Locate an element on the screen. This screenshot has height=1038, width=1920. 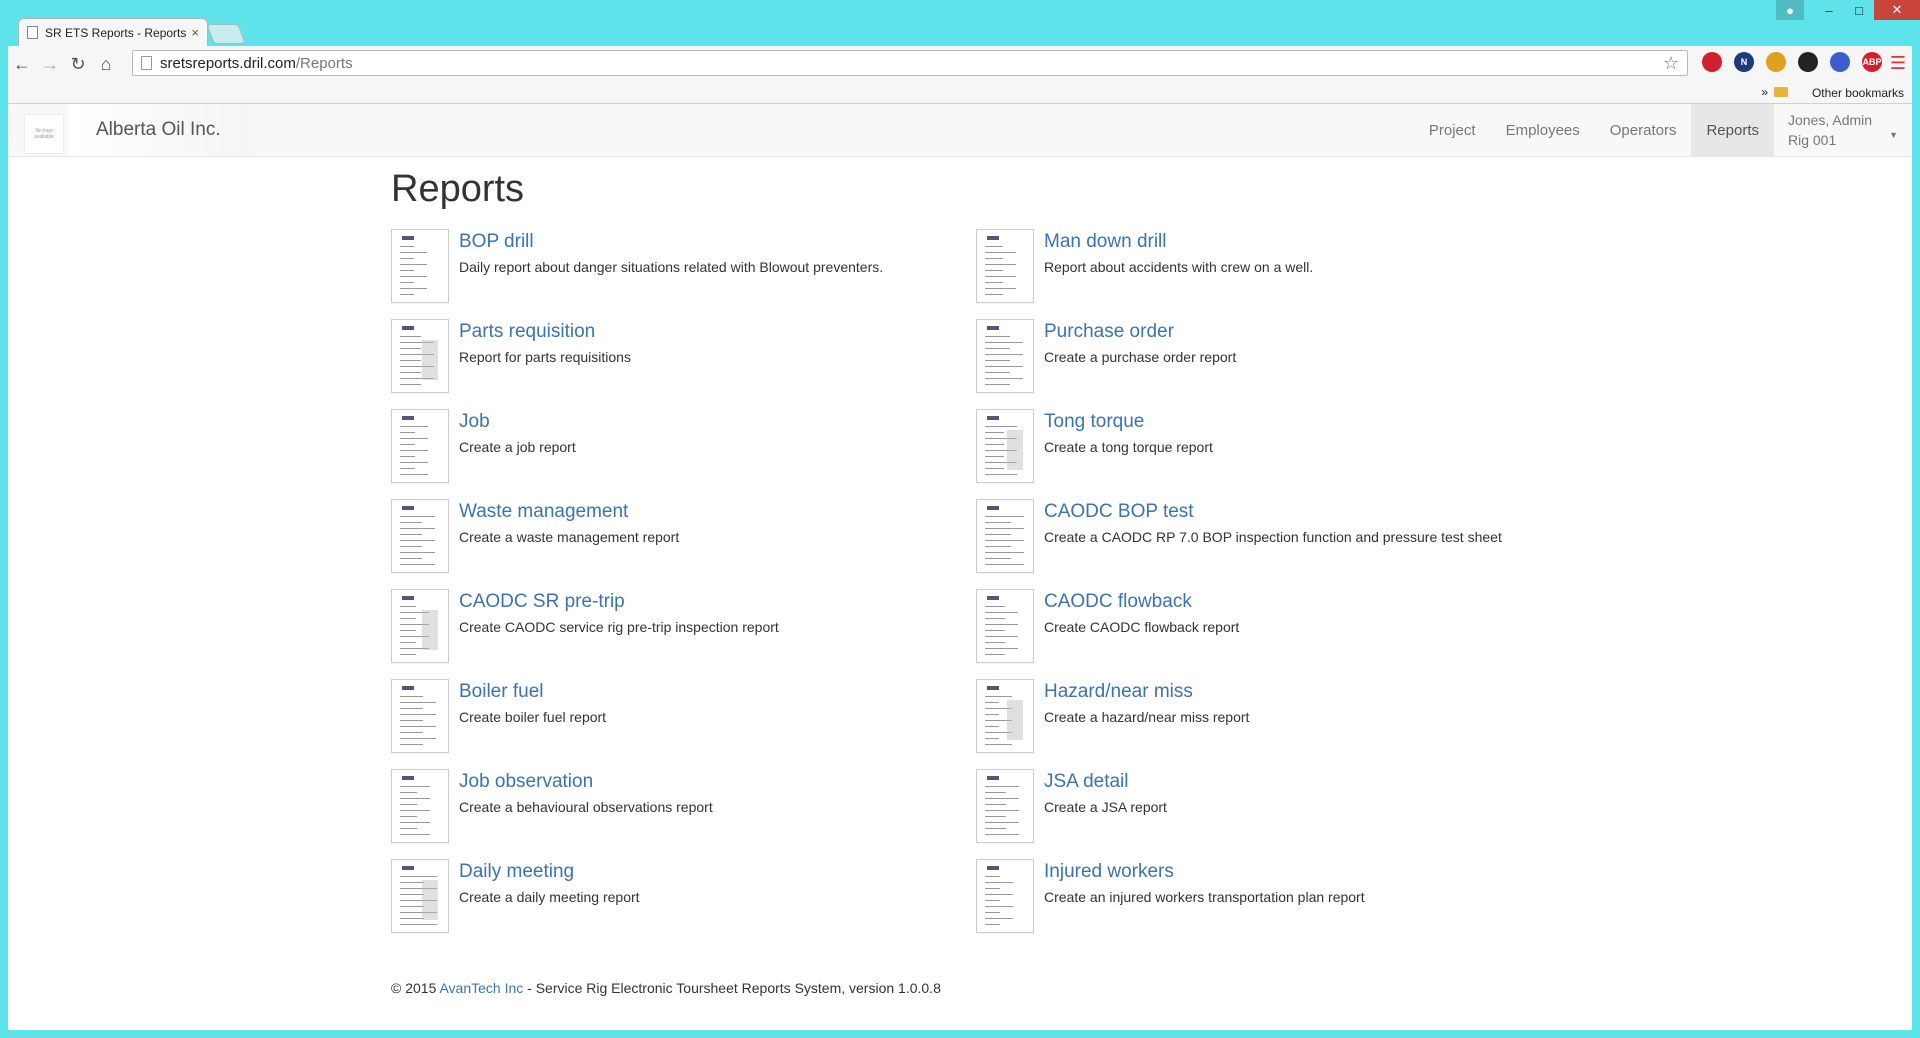
report-link: Job is located at coordinates (517, 422).